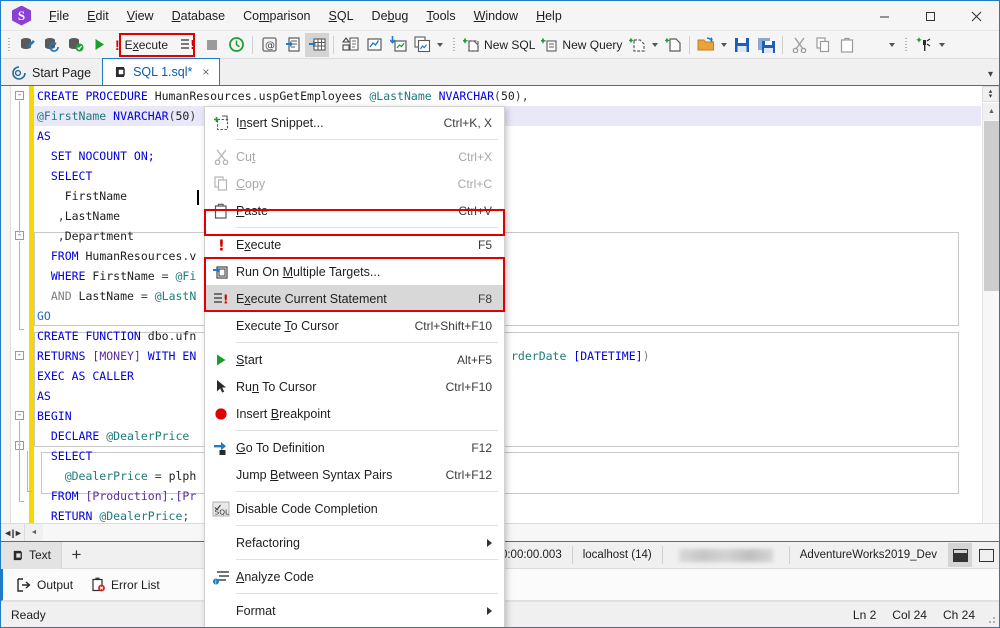 The image size is (1000, 628). I want to click on full-view-button, so click(986, 555).